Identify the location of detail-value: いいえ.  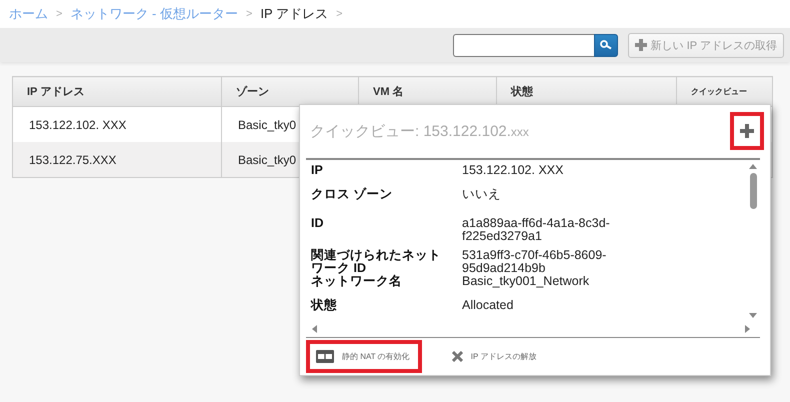
(482, 194).